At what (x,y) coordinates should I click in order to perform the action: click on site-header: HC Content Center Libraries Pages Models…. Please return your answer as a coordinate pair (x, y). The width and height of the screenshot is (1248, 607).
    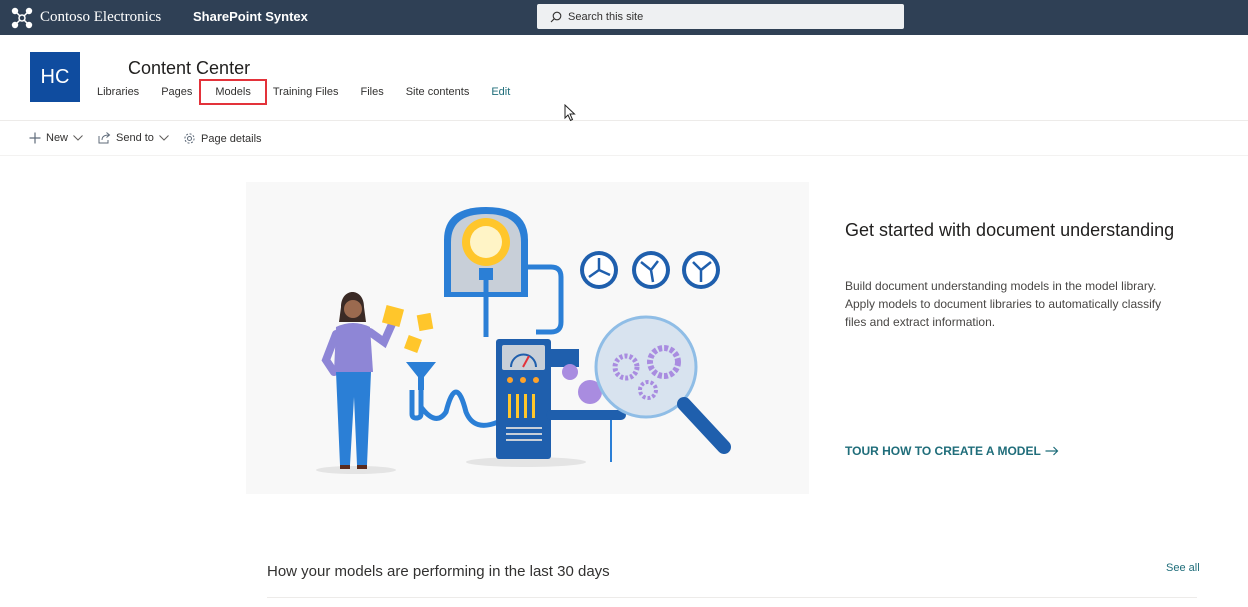
    Looking at the image, I should click on (624, 78).